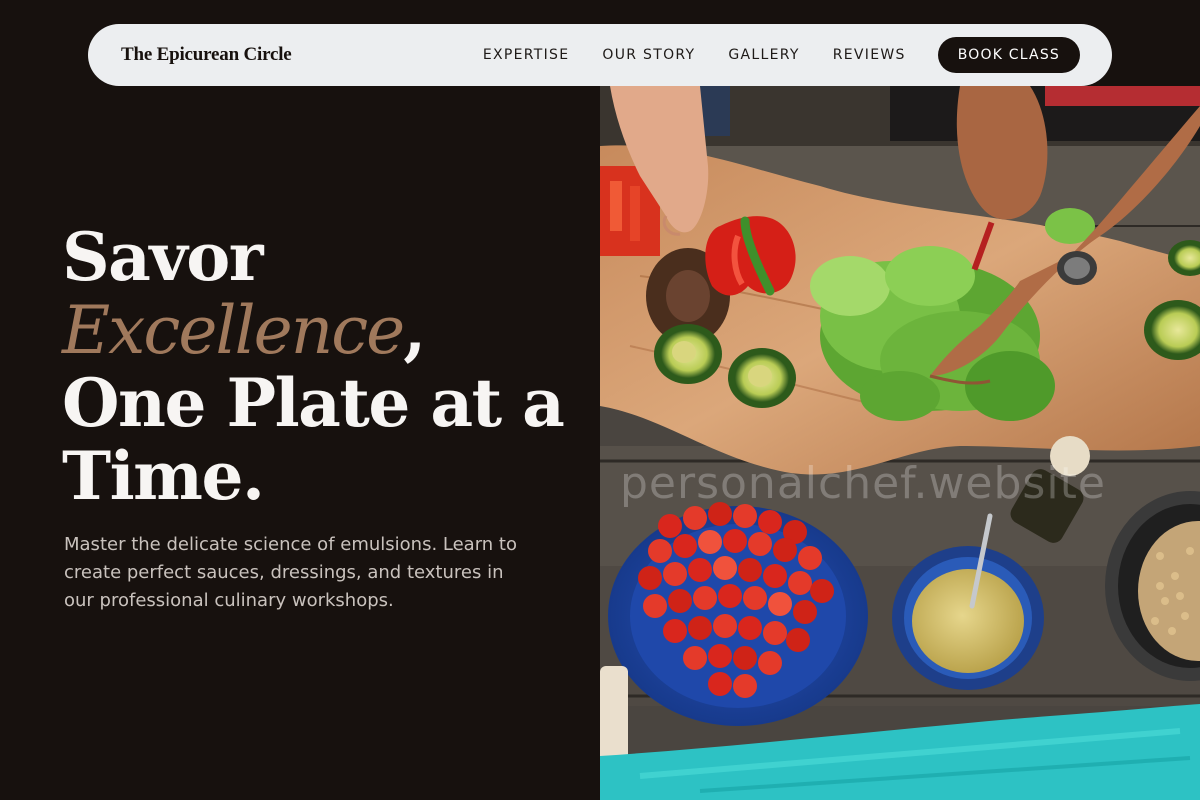  I want to click on headline-accent: Excellence, so click(233, 330).